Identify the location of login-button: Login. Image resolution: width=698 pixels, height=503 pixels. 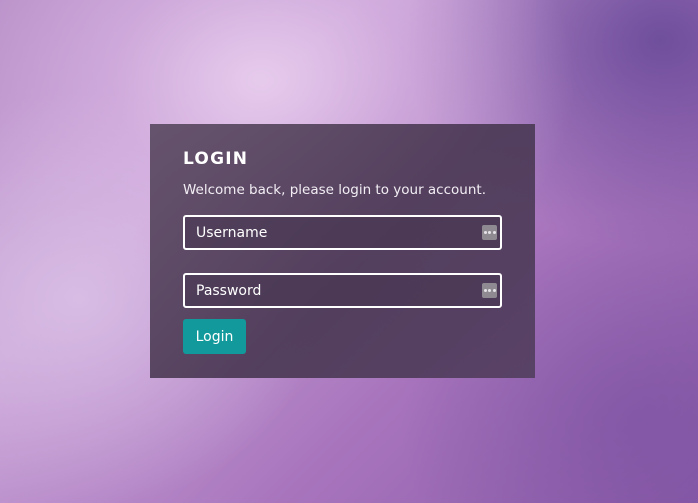
(214, 336).